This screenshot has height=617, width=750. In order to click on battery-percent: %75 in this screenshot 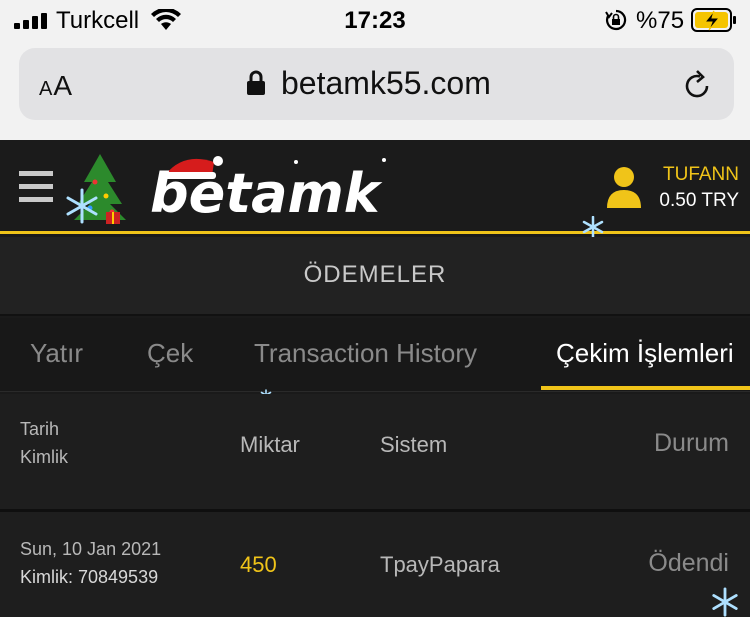, I will do `click(660, 20)`.